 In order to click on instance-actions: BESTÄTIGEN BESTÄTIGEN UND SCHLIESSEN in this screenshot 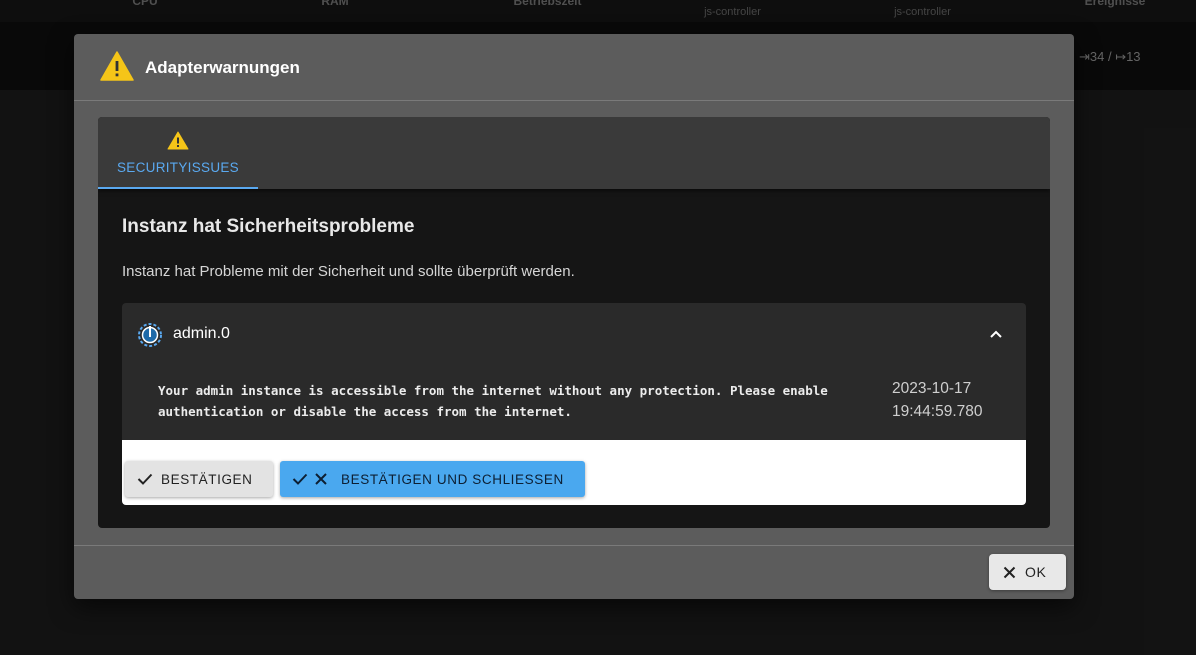, I will do `click(574, 472)`.